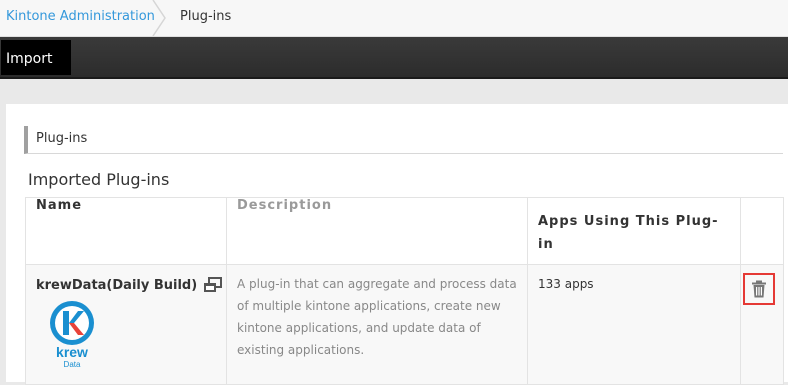 The image size is (788, 385). What do you see at coordinates (206, 16) in the screenshot?
I see `breadcrumb-current: Plug-ins` at bounding box center [206, 16].